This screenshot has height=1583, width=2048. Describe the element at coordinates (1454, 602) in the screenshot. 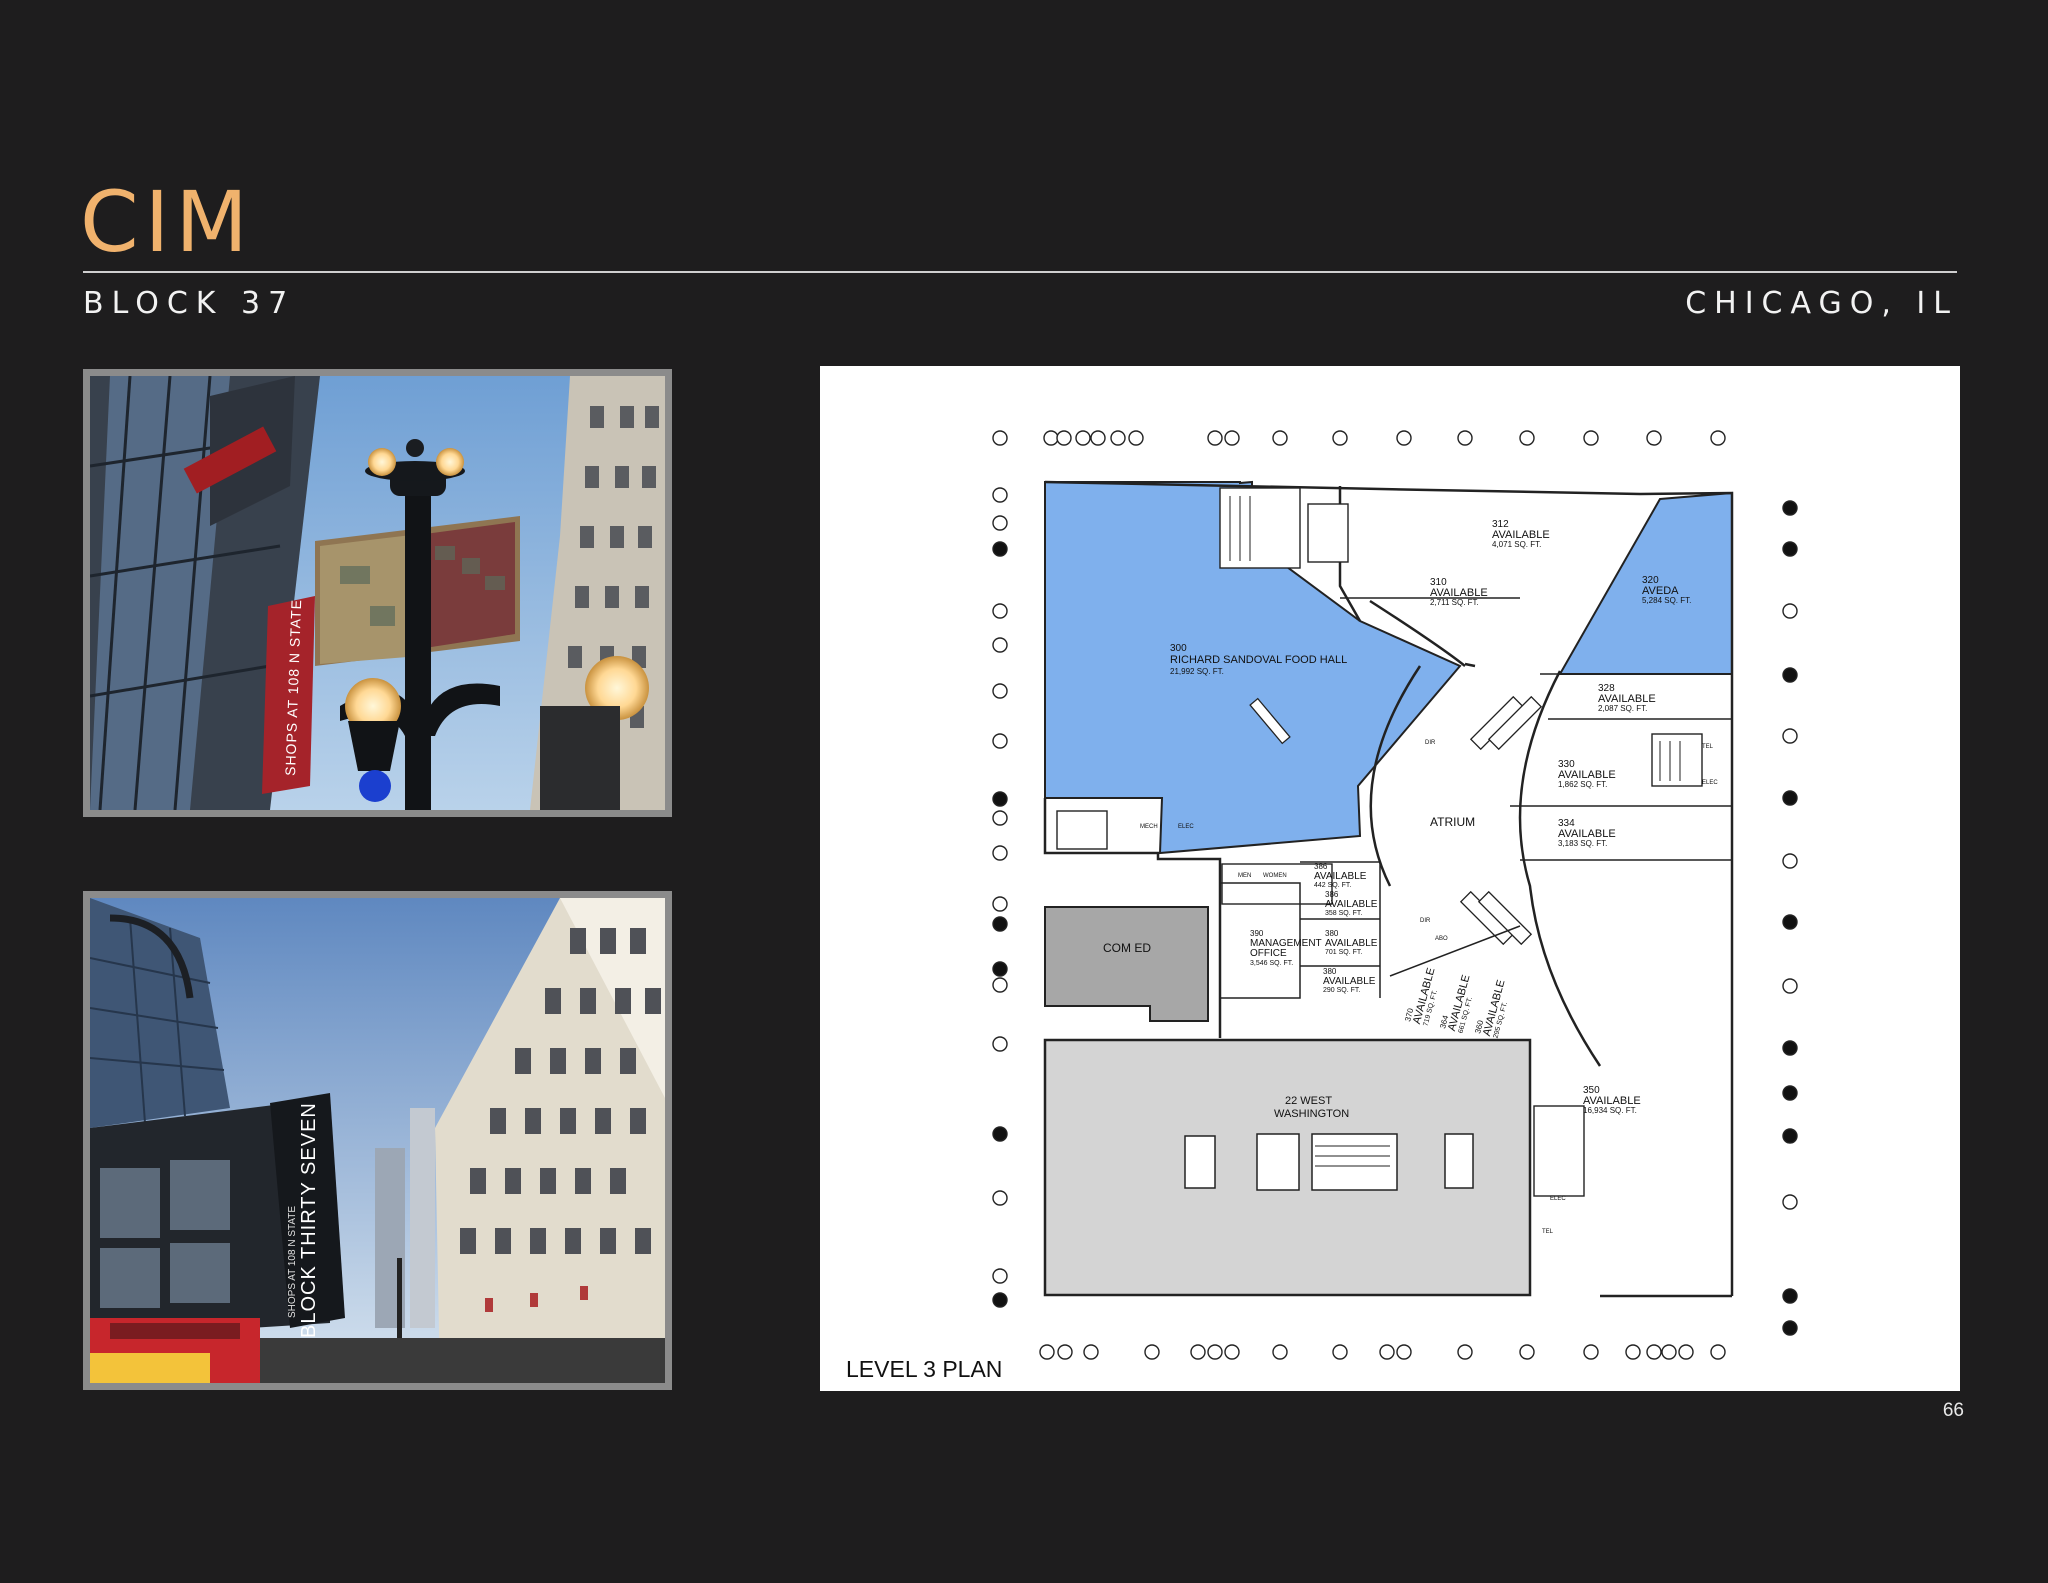

I see `label-310-area: 2,711 SQ. FT.` at that location.